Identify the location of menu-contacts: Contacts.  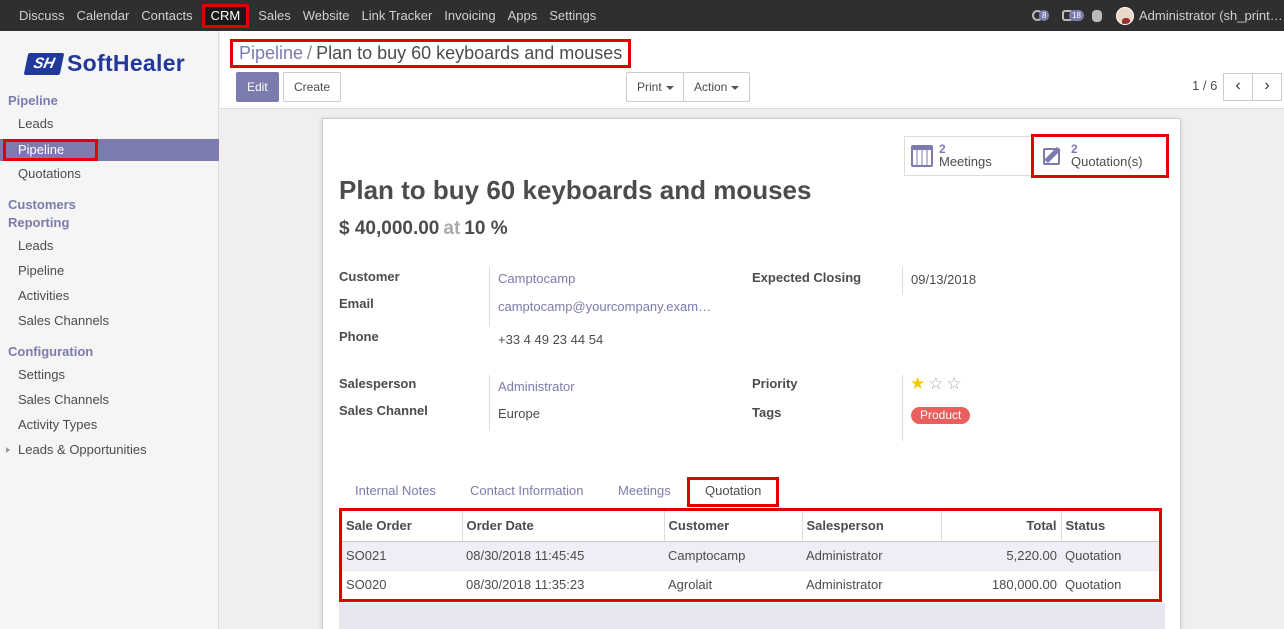
(166, 15).